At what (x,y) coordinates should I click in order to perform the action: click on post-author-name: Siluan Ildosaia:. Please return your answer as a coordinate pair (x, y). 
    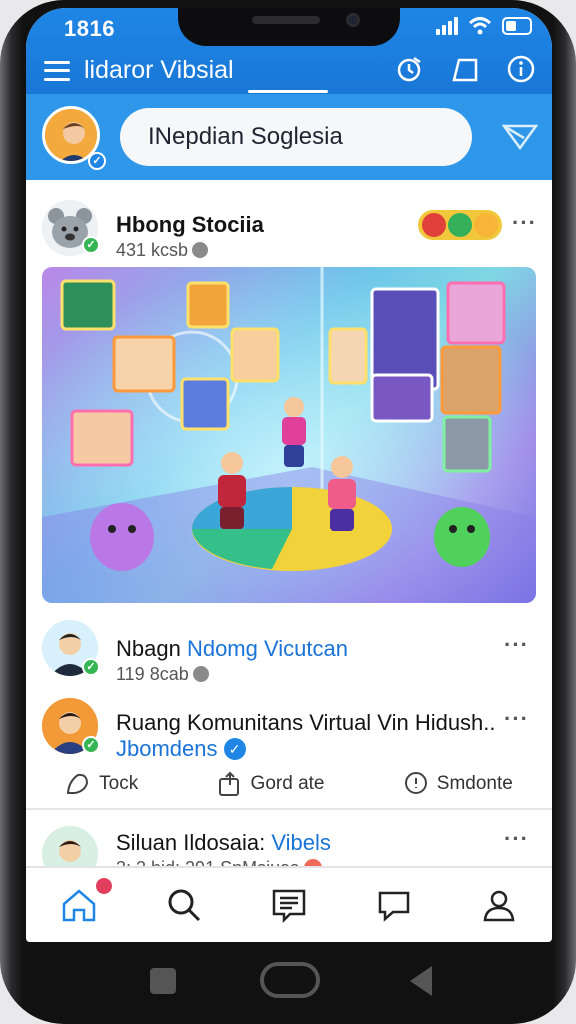
    Looking at the image, I should click on (194, 842).